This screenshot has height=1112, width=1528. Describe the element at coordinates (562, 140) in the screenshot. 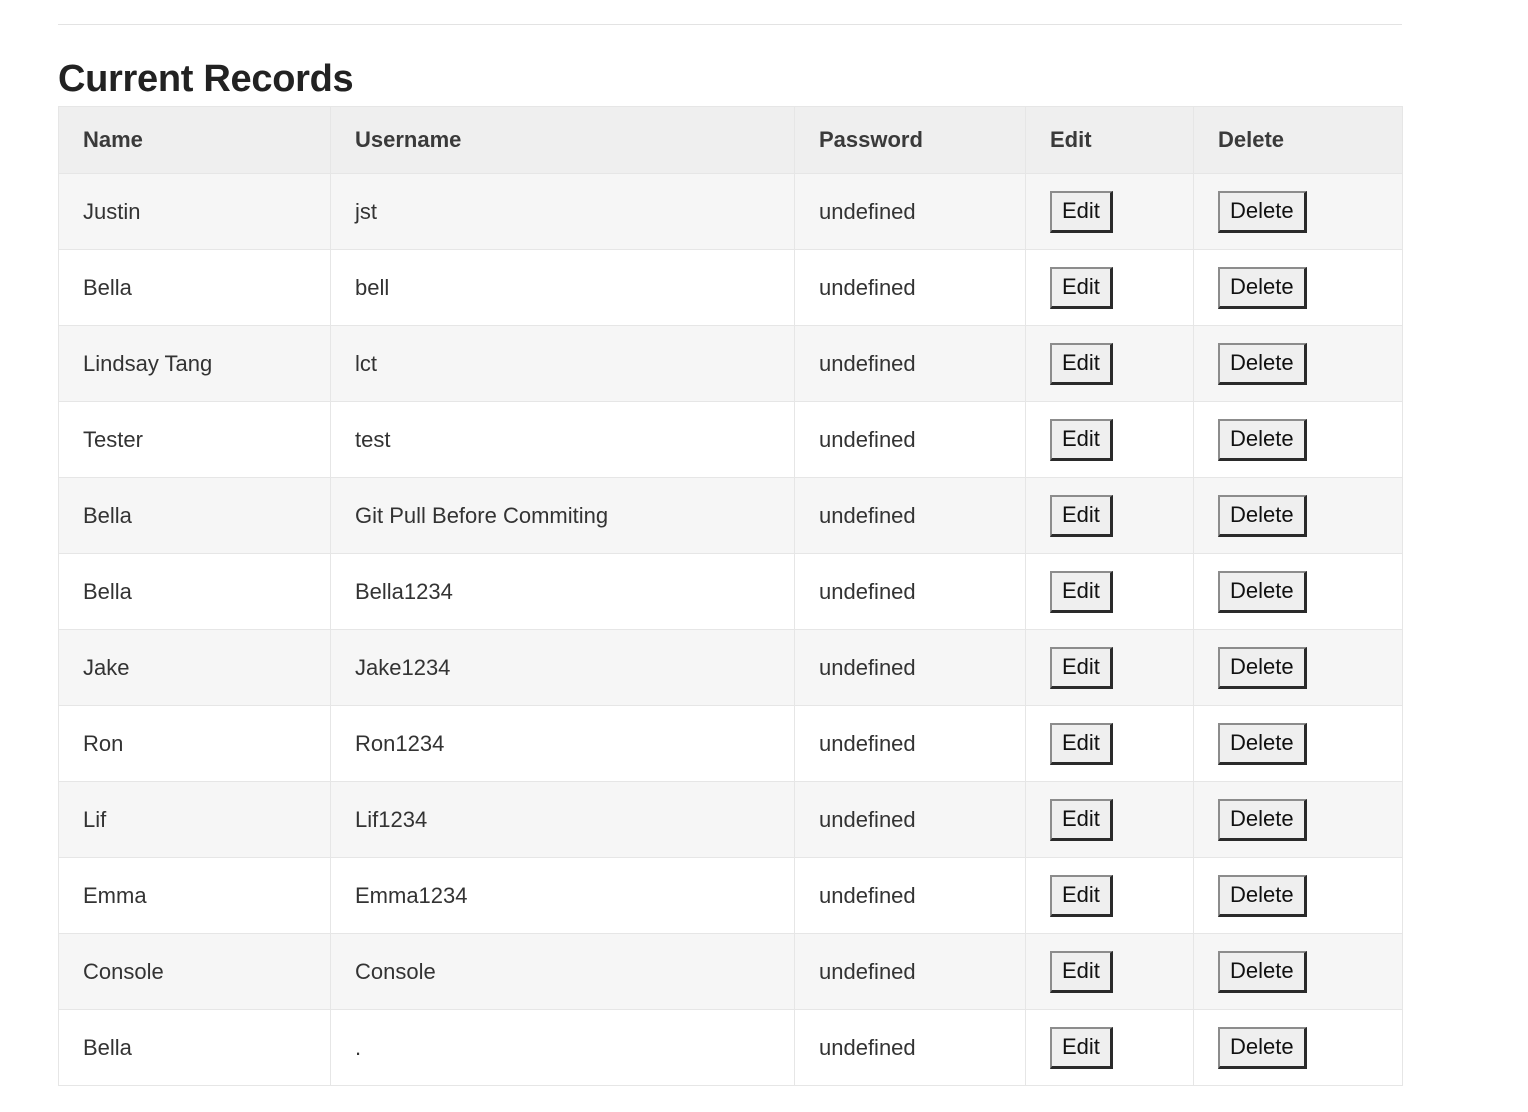

I see `column-header-username: Username` at that location.